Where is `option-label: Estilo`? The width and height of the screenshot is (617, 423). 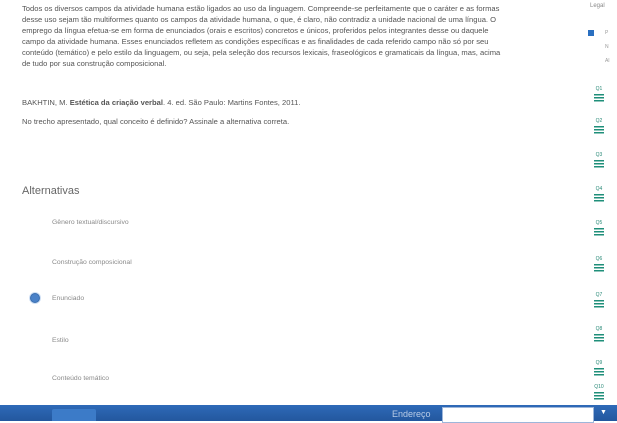 option-label: Estilo is located at coordinates (60, 340).